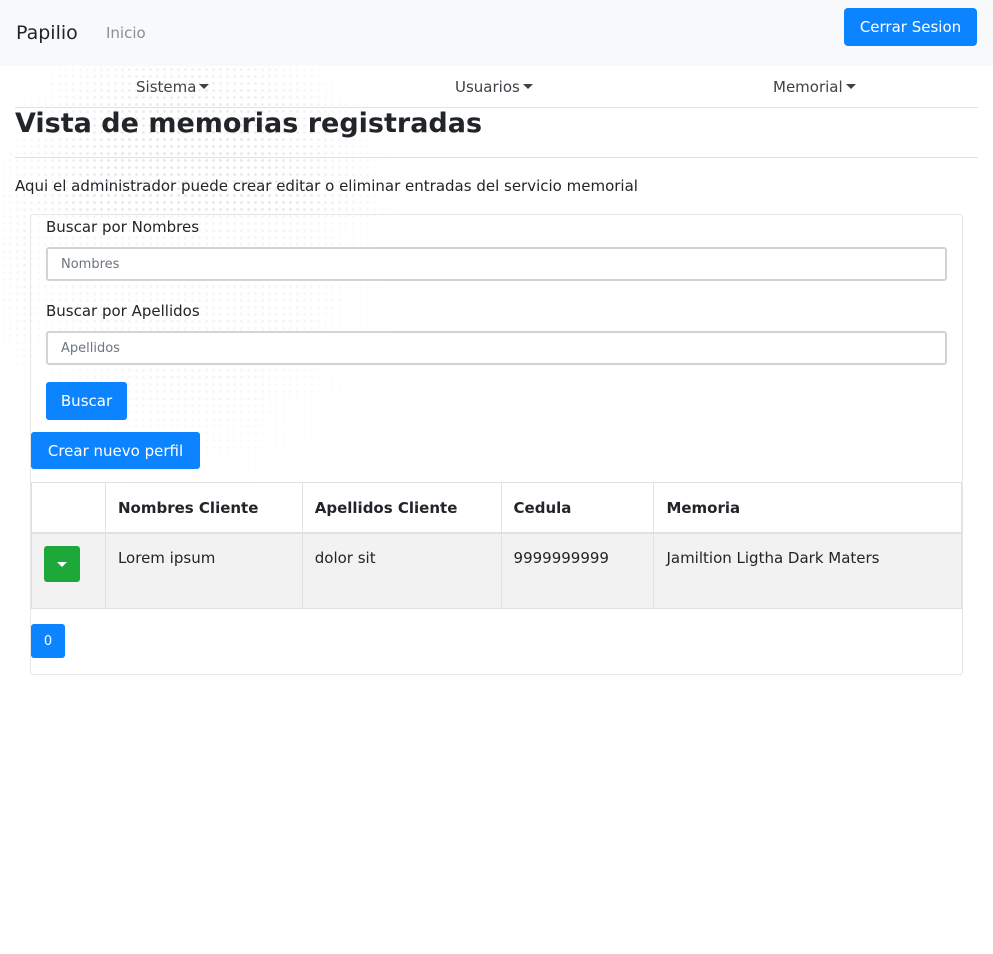  I want to click on actions-cell, so click(68, 570).